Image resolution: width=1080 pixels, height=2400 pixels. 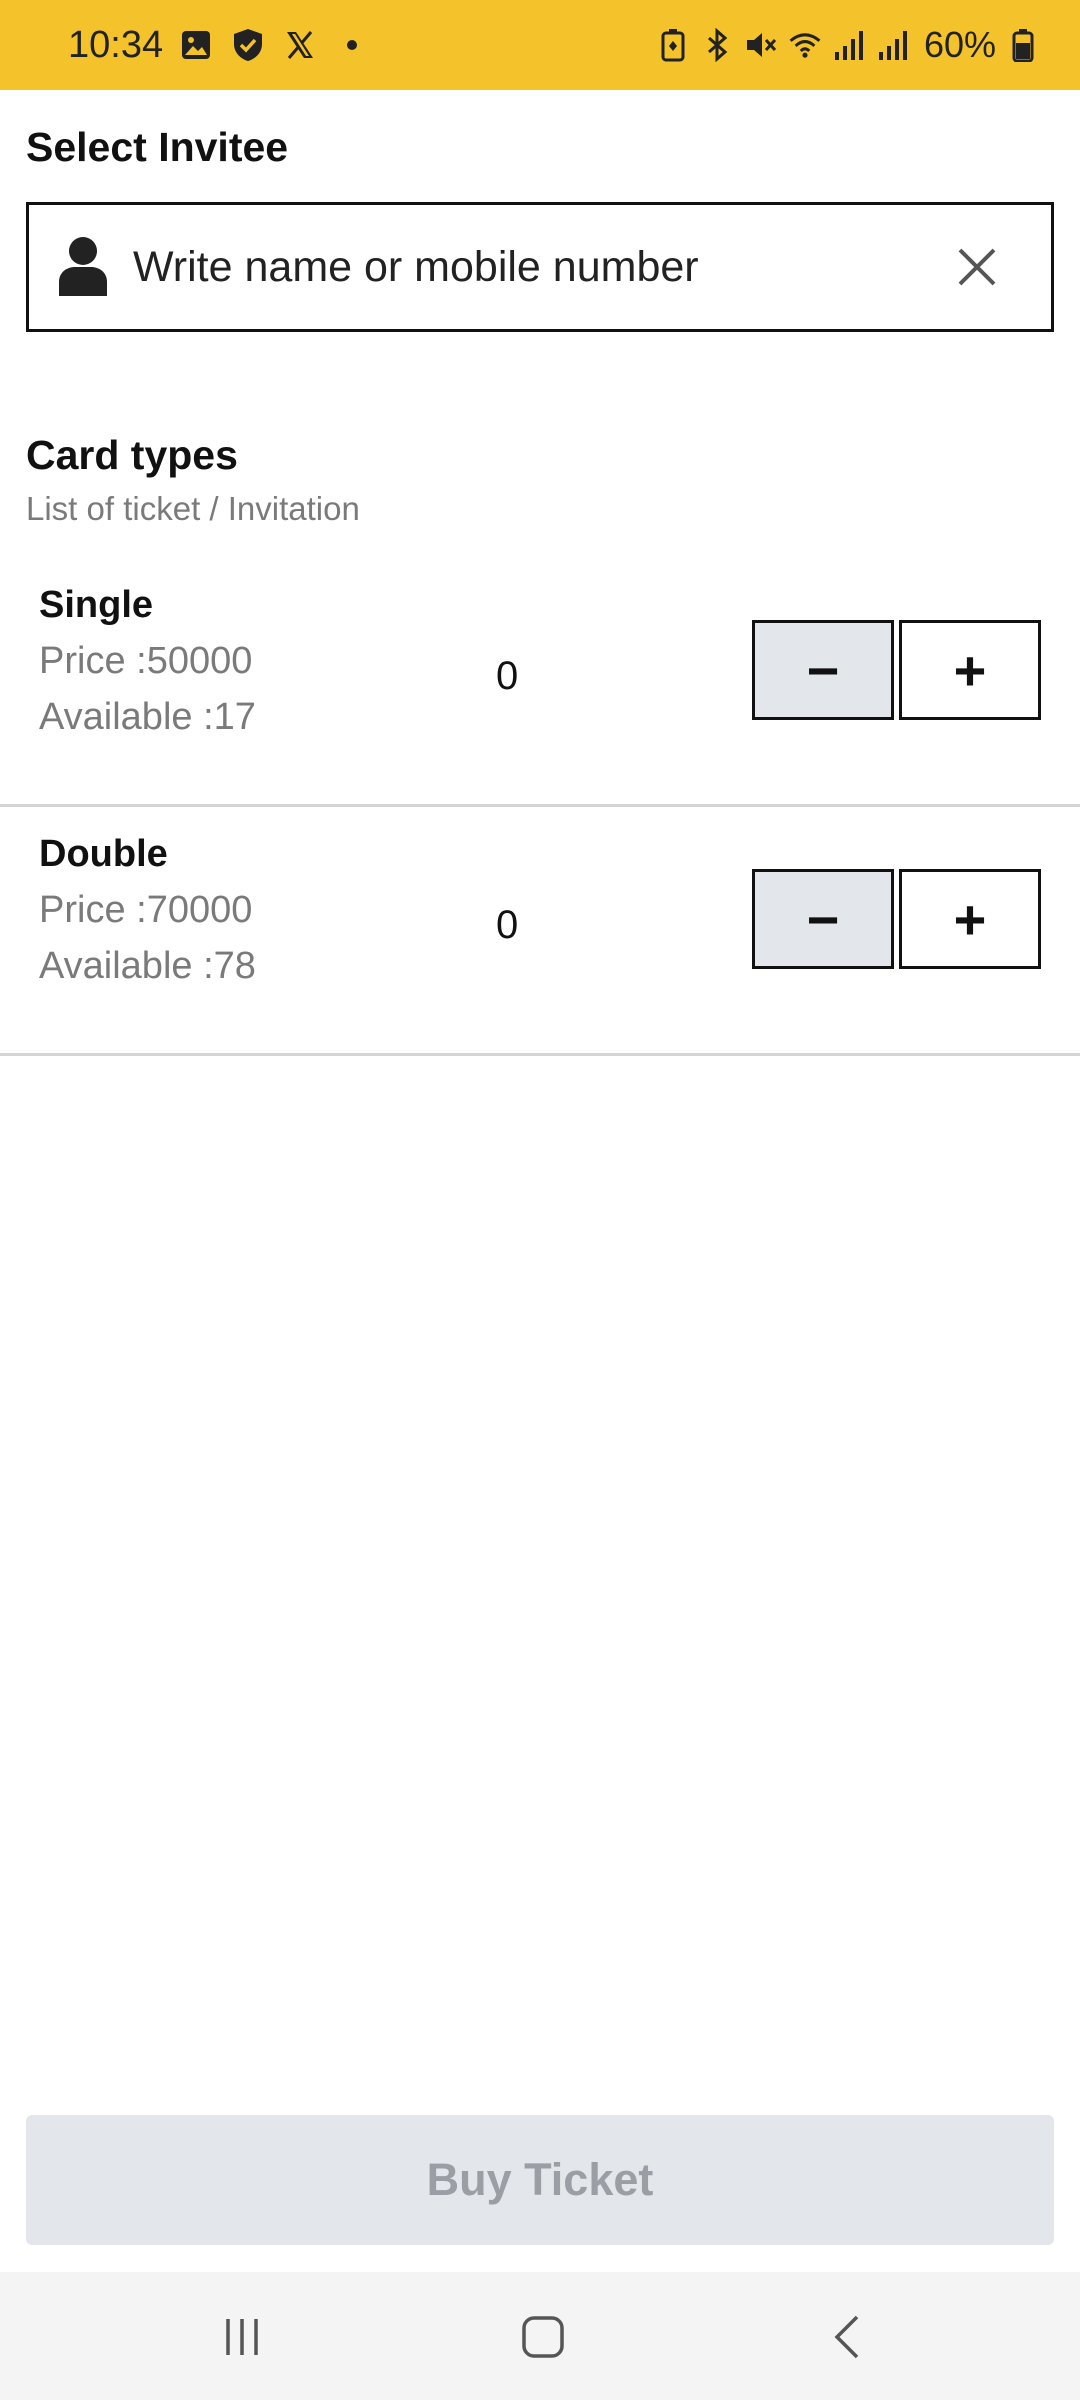 I want to click on shield-check-icon, so click(x=248, y=45).